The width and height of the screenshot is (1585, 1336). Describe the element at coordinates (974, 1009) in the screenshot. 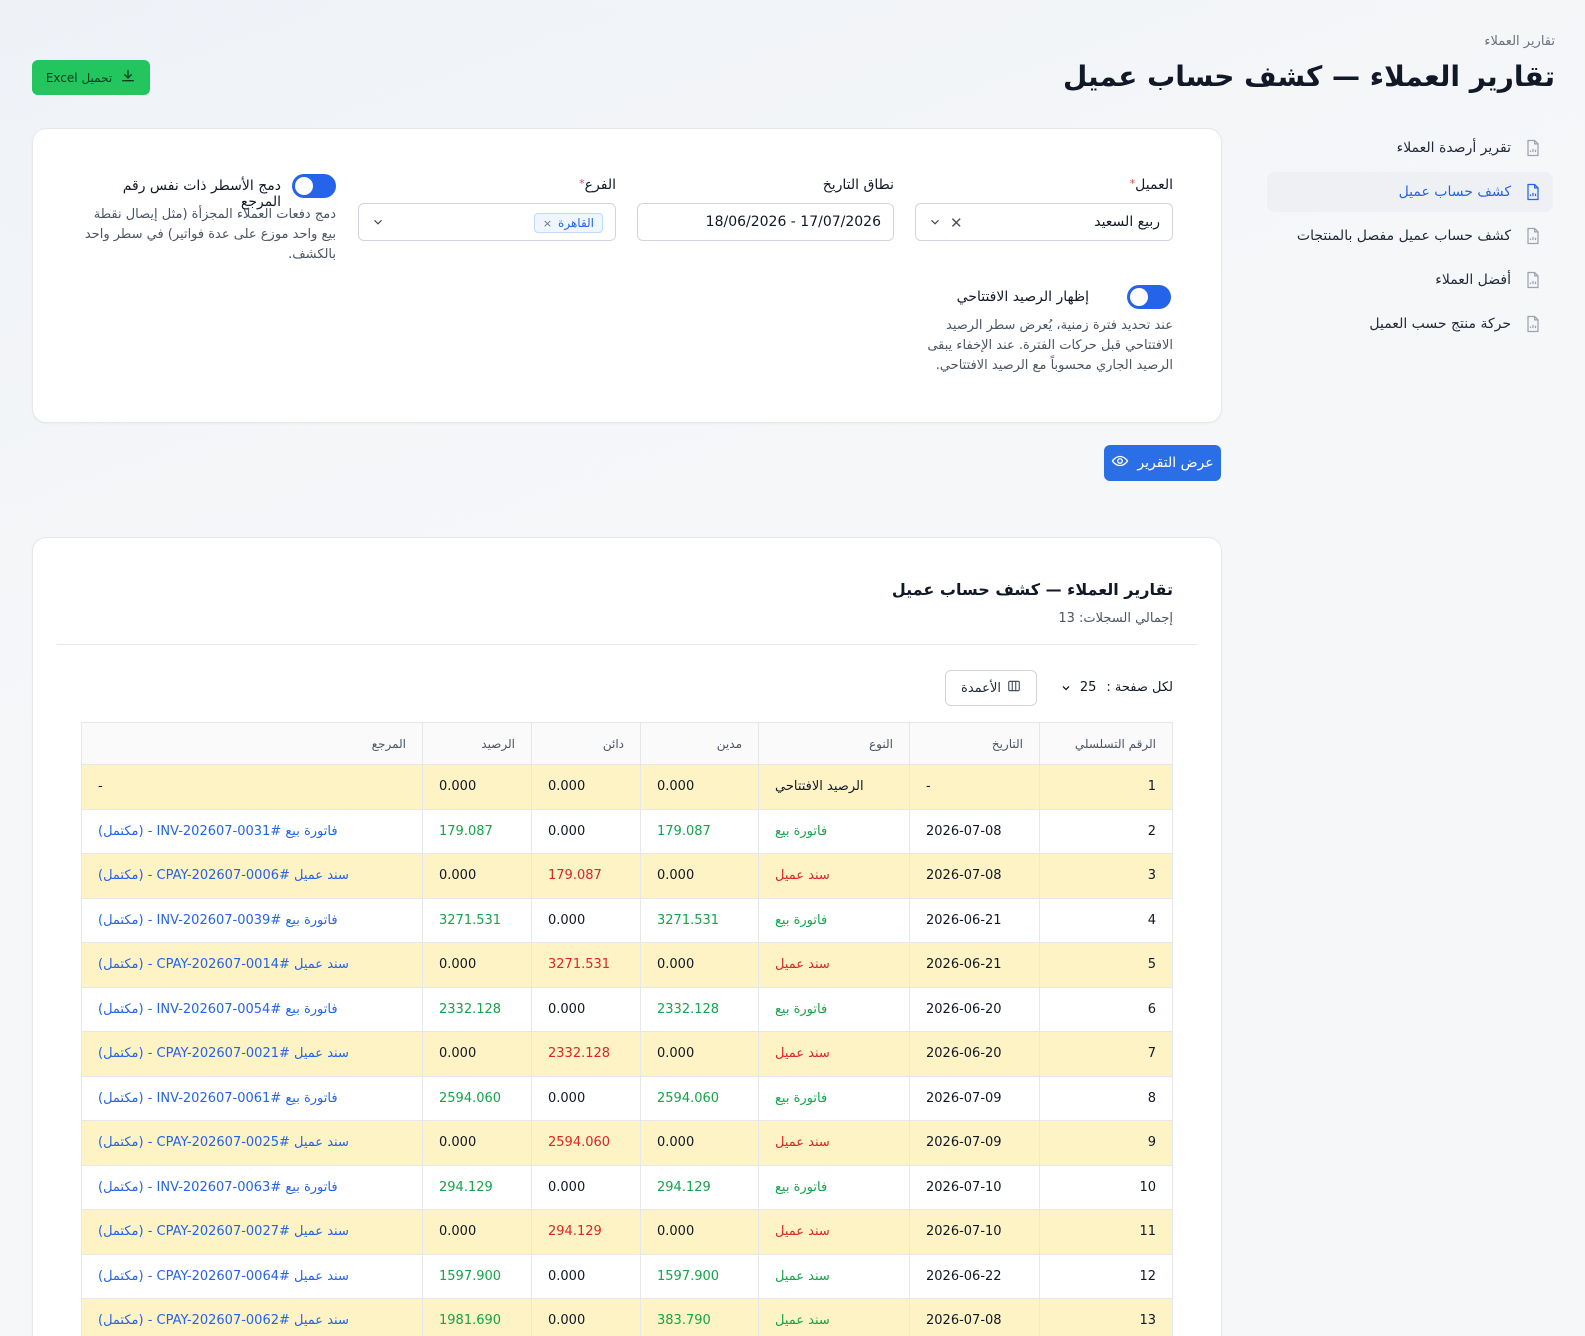

I see `cell-date: 2026-06-20` at that location.